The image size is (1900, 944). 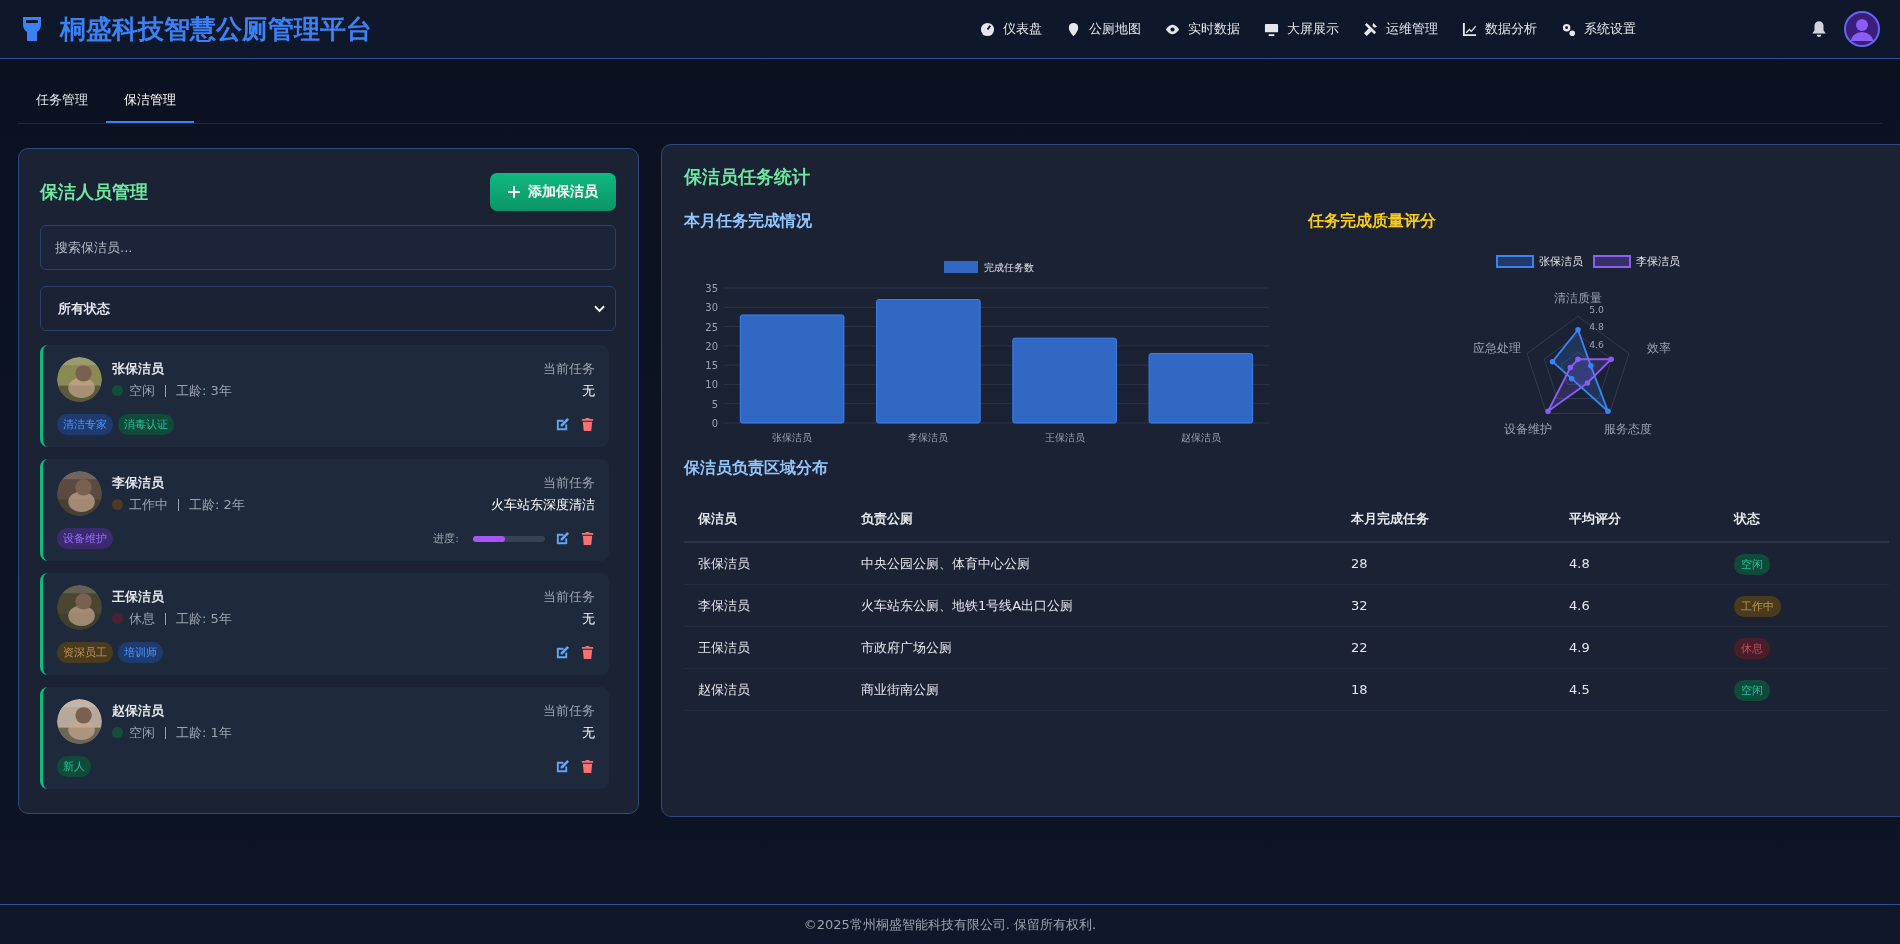 I want to click on bell-icon, so click(x=1819, y=29).